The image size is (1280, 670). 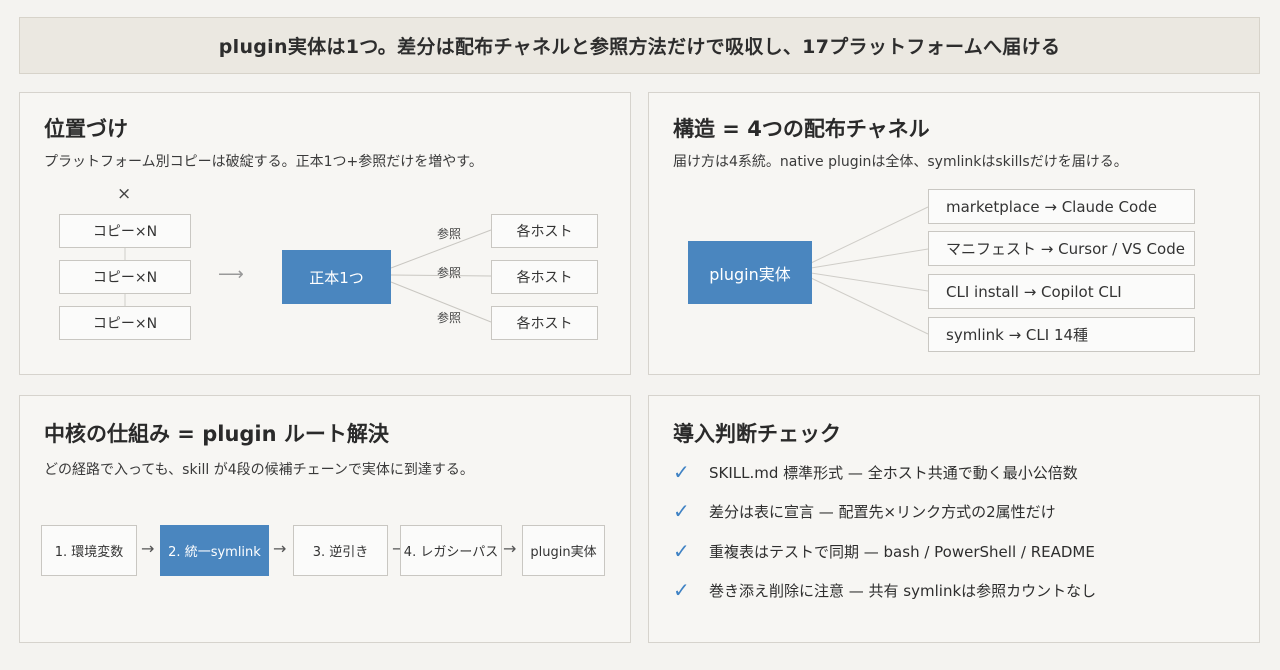 What do you see at coordinates (563, 550) in the screenshot?
I see `resolution-step-box: plugin実体` at bounding box center [563, 550].